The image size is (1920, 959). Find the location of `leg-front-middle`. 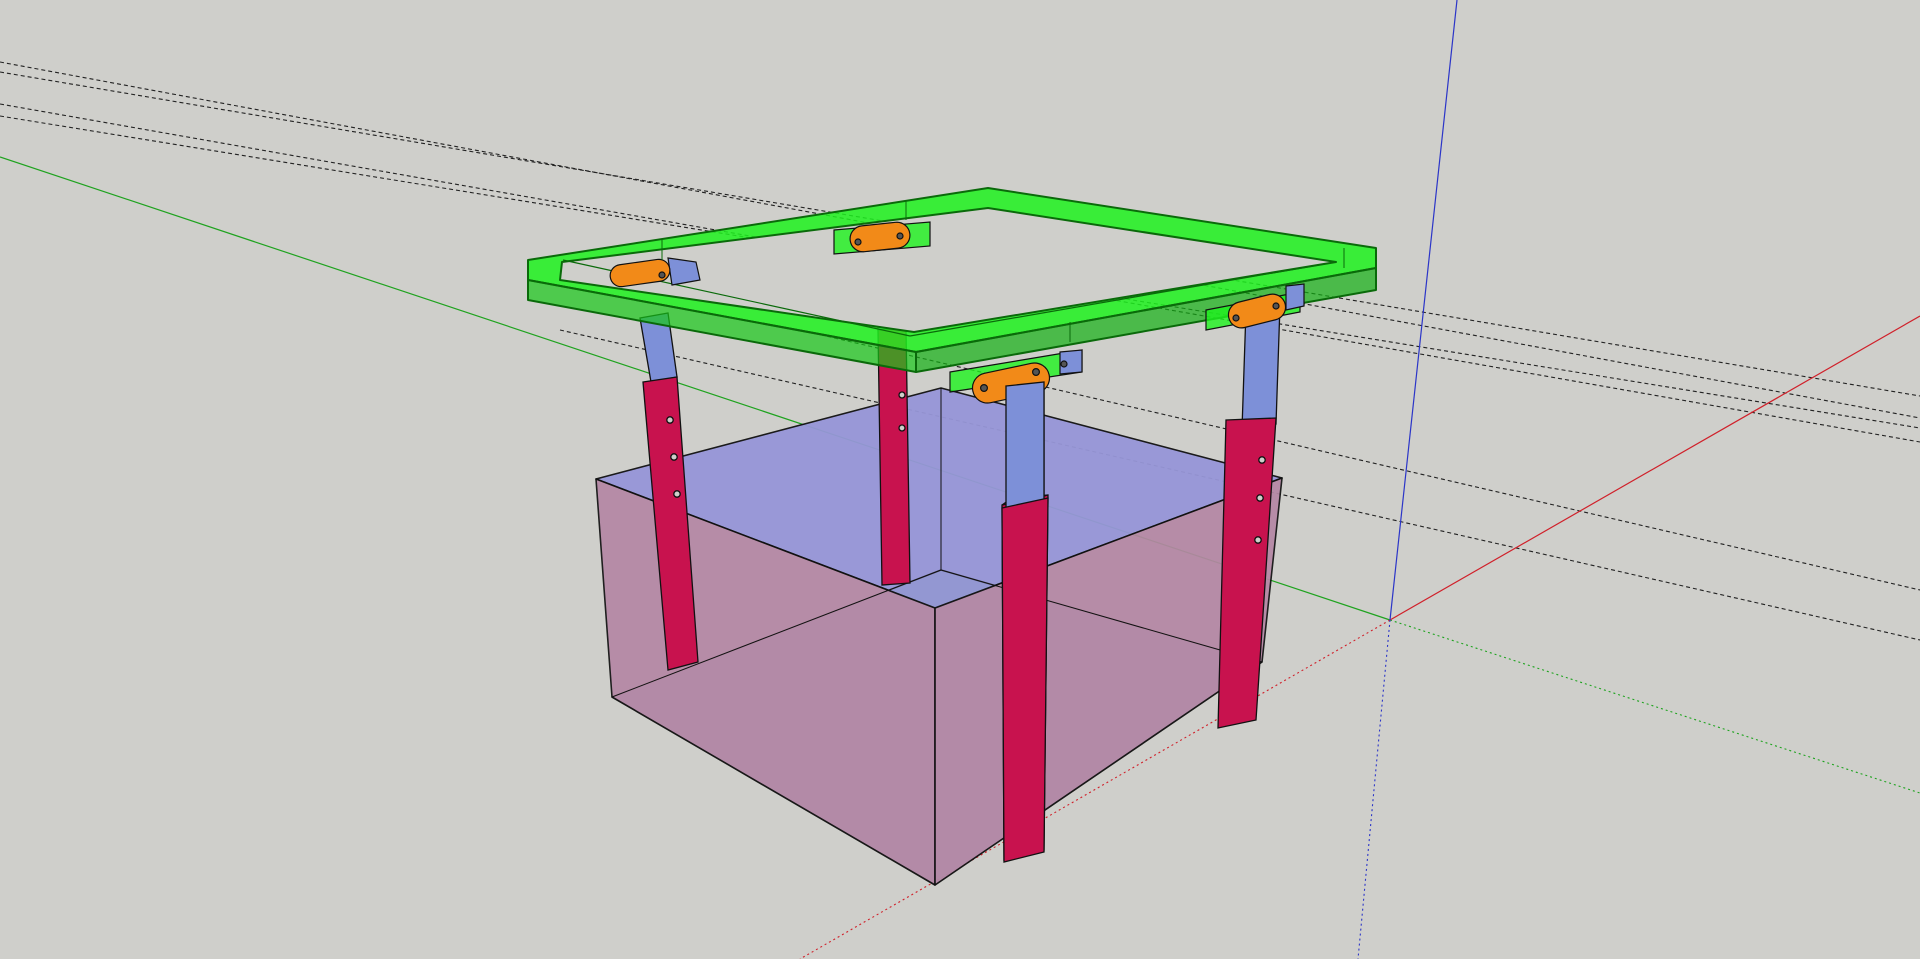

leg-front-middle is located at coordinates (1025, 622).